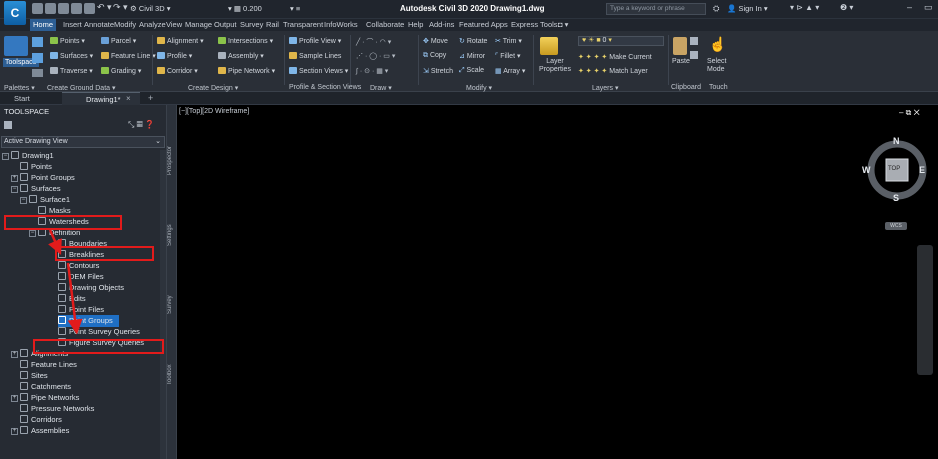 The height and width of the screenshot is (459, 938). What do you see at coordinates (718, 66) in the screenshot?
I see `select-mode-button: Select Mode` at bounding box center [718, 66].